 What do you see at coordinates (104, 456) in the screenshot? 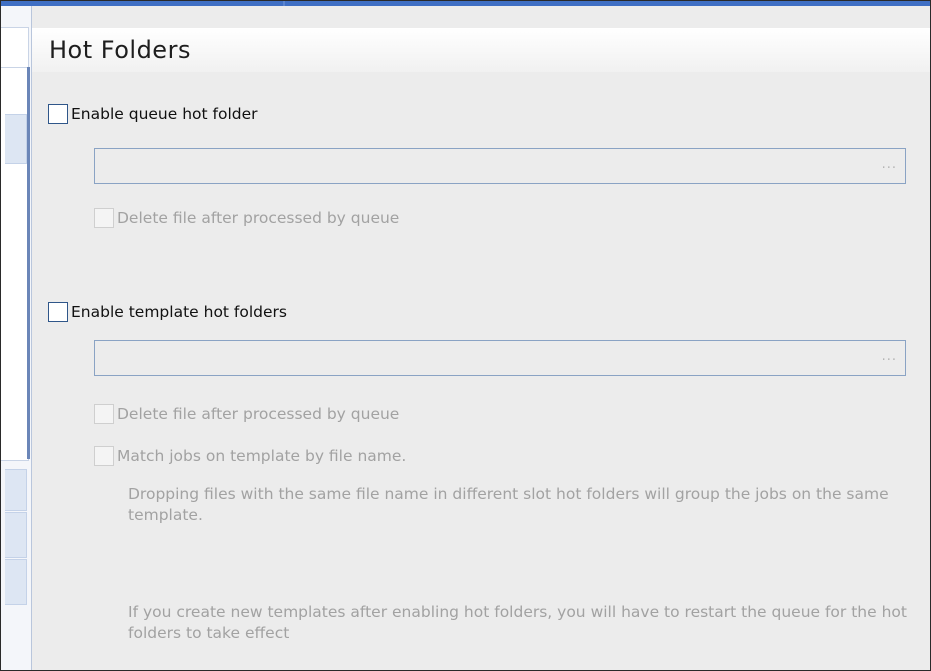
I see `match-by-name-checkbox` at bounding box center [104, 456].